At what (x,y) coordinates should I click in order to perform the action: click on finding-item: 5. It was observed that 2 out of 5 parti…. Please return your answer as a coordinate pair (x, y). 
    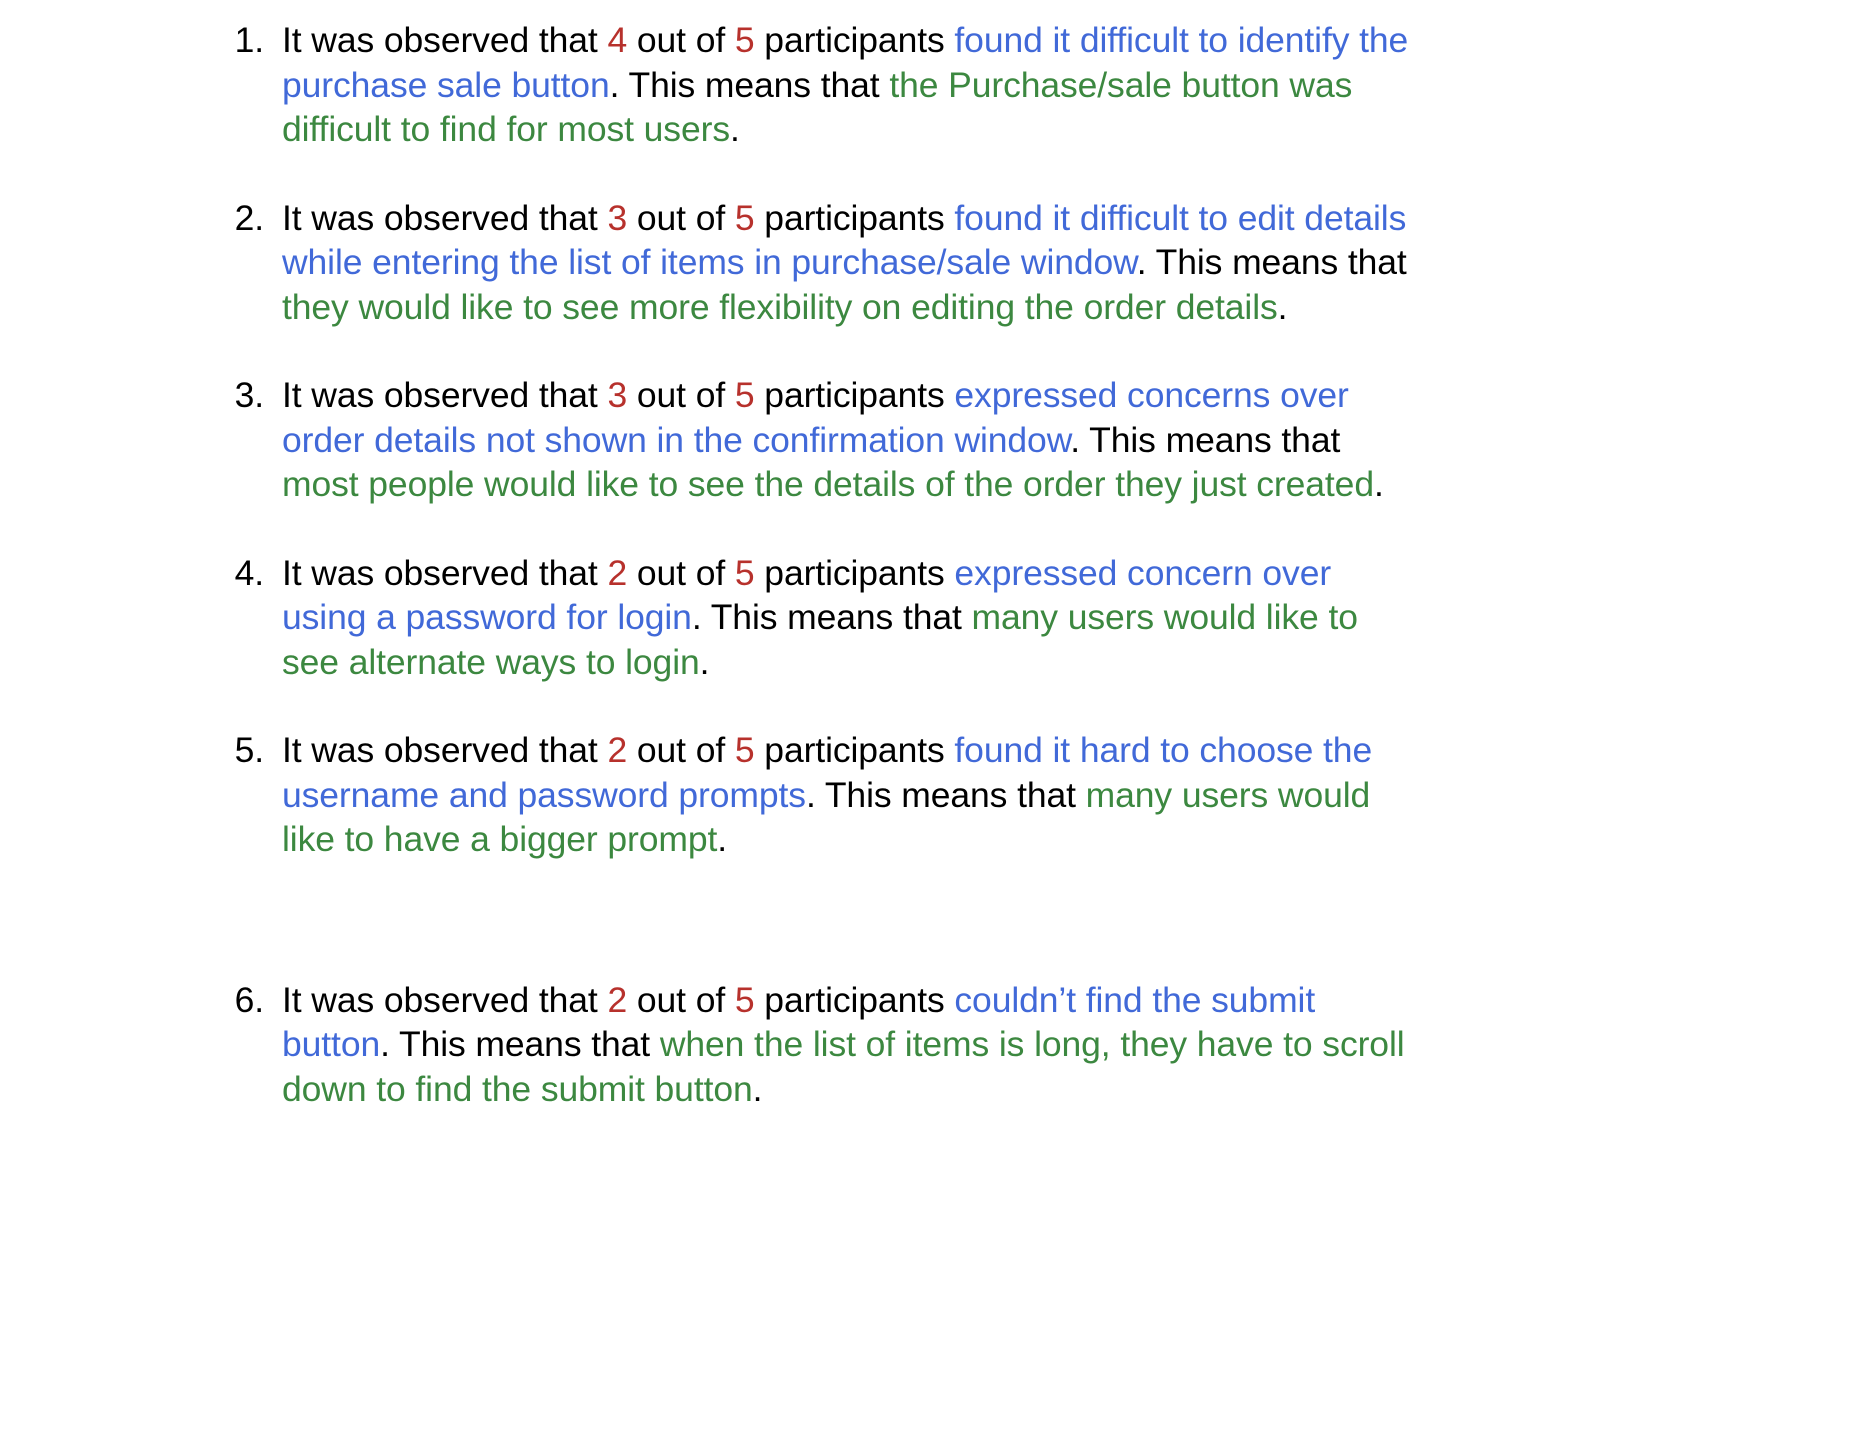
    Looking at the image, I should click on (817, 795).